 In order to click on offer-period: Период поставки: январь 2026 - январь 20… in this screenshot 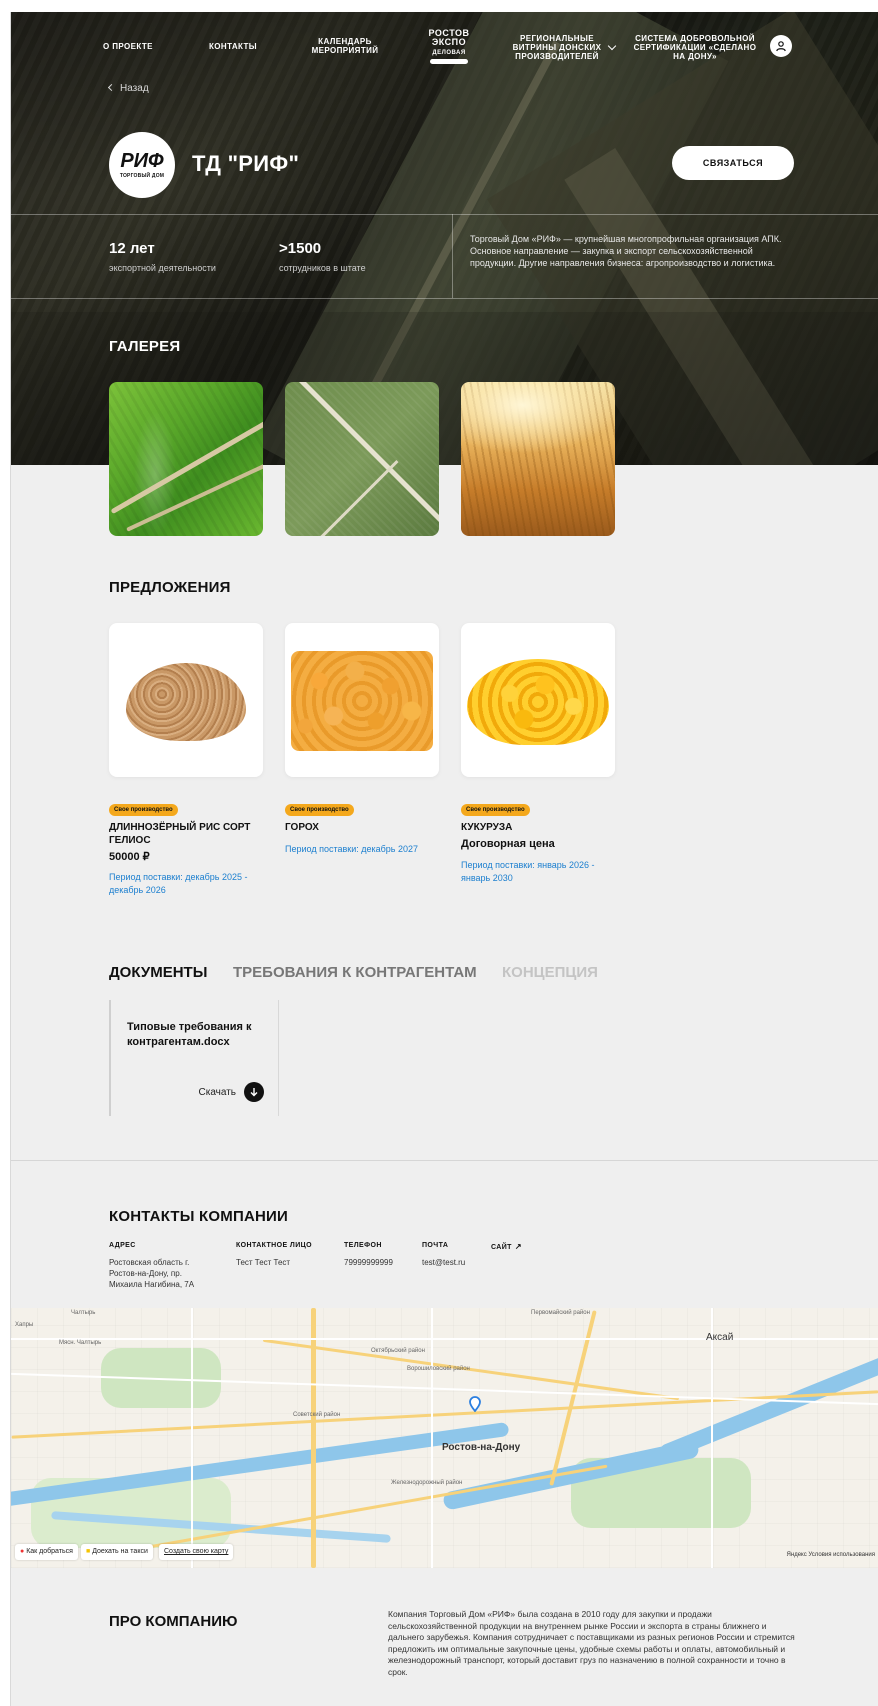, I will do `click(528, 871)`.